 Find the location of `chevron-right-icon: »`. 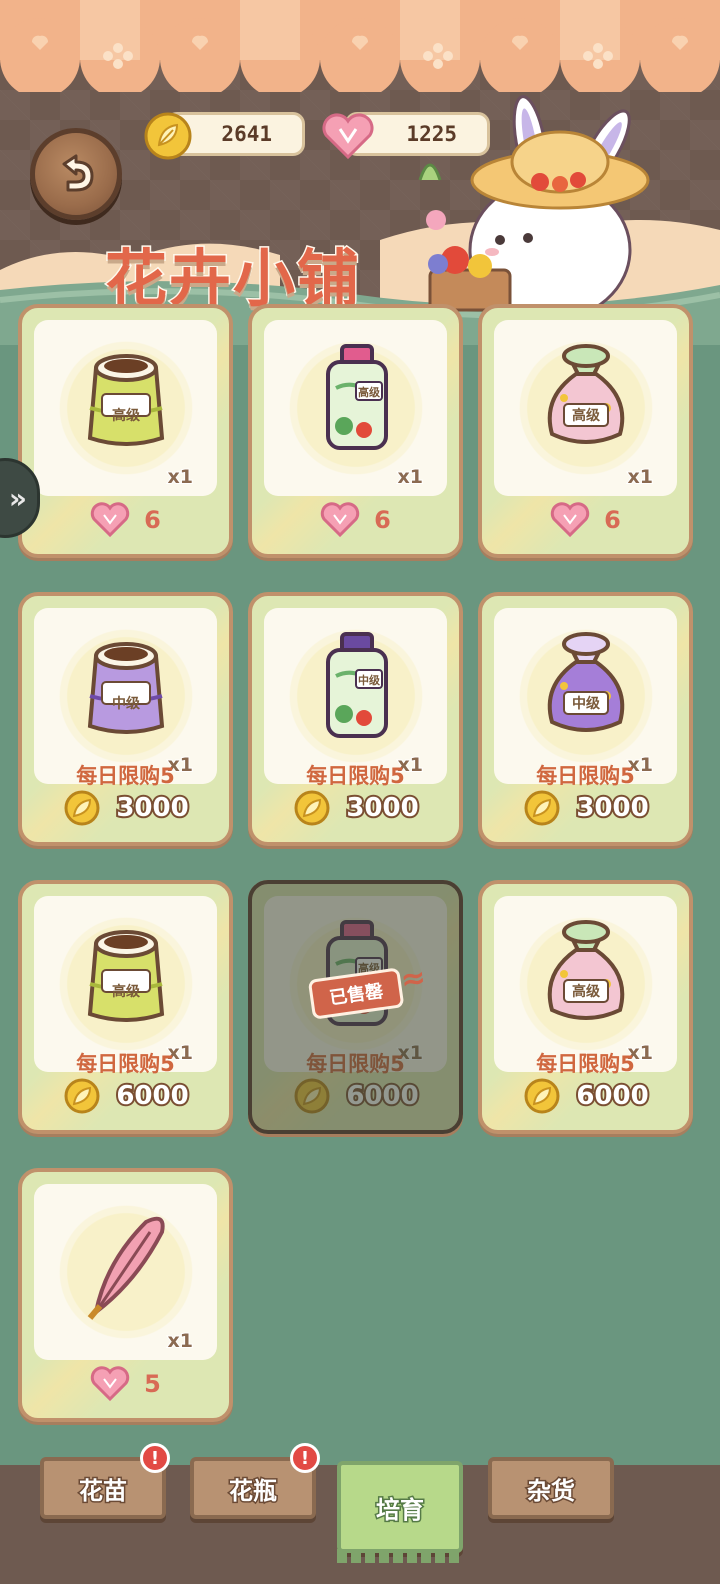

chevron-right-icon: » is located at coordinates (17, 498).